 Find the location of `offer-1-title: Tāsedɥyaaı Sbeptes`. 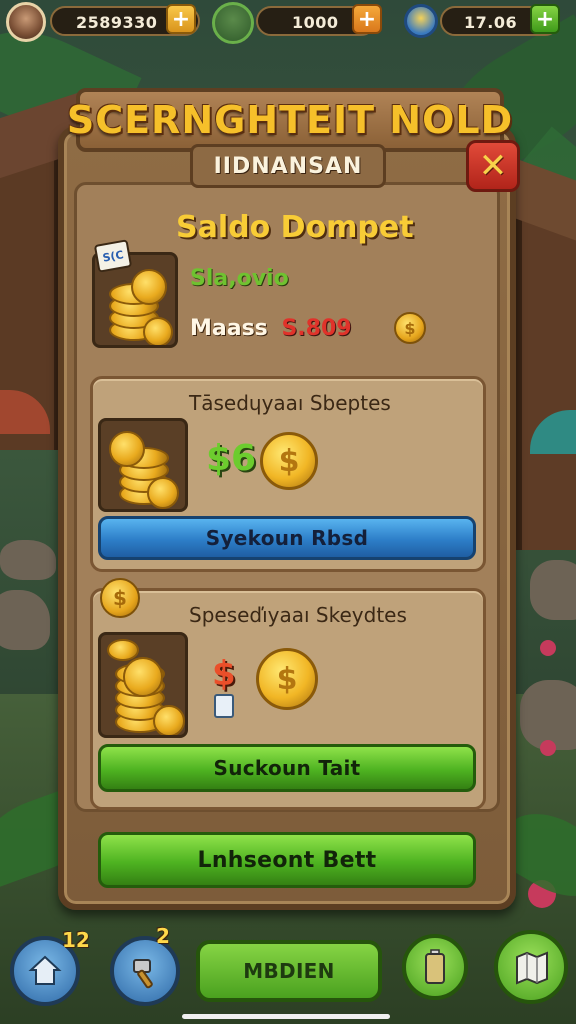

offer-1-title: Tāsedɥyaaı Sbeptes is located at coordinates (290, 403).